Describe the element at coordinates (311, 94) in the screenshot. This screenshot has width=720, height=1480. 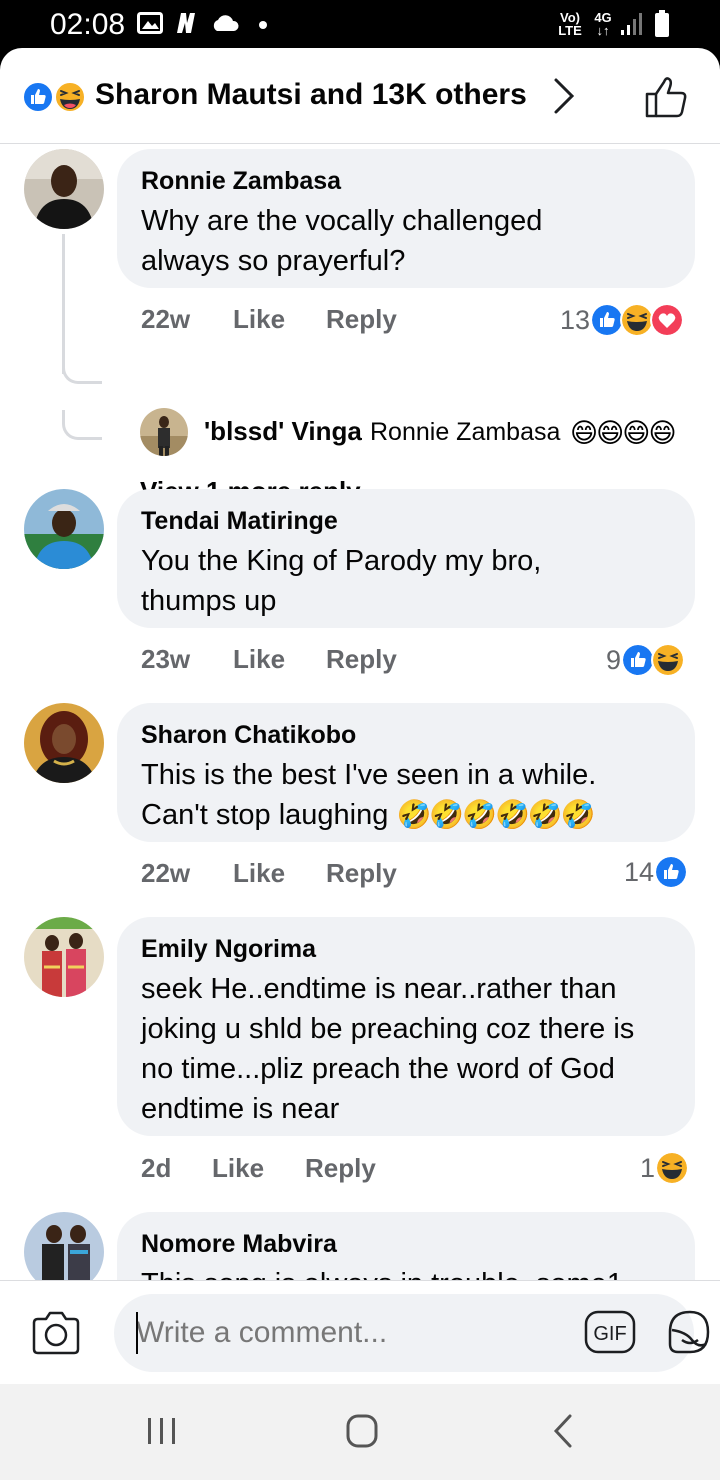
I see `reactions-summary: Sharon Mautsi and 13K others` at that location.